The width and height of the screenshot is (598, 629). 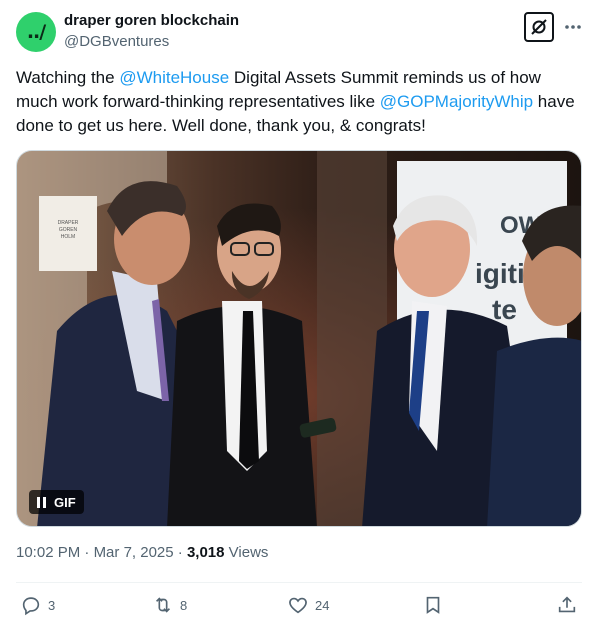 I want to click on svg-text: GOREN, so click(x=68, y=230).